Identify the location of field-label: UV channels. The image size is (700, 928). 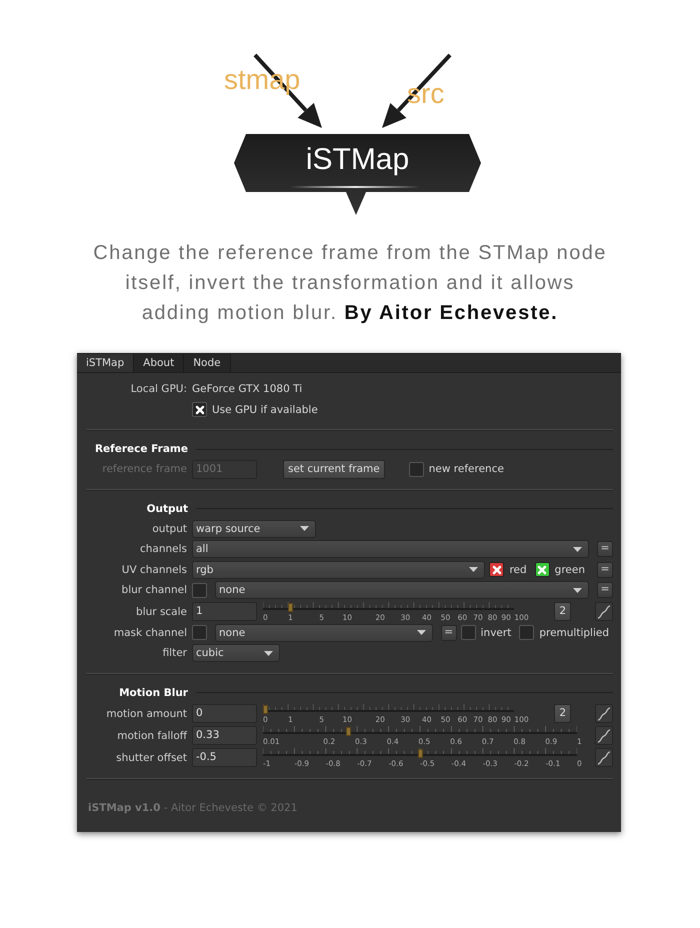
(154, 570).